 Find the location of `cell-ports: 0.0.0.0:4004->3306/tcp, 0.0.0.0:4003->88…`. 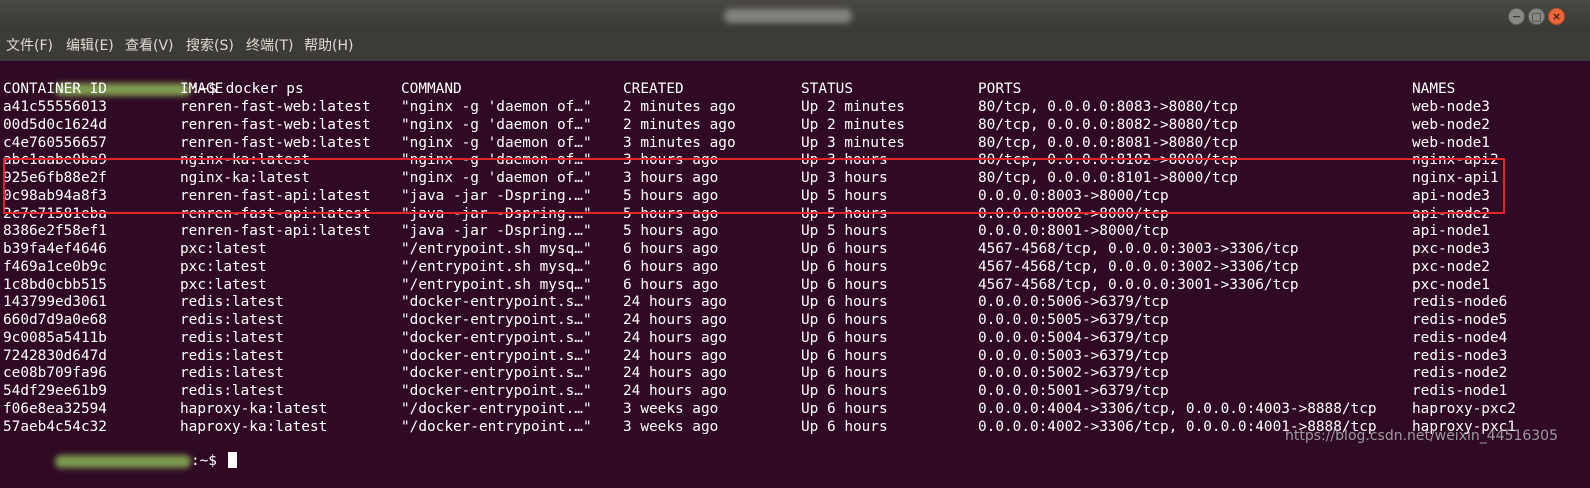

cell-ports: 0.0.0.0:4004->3306/tcp, 0.0.0.0:4003->88… is located at coordinates (1177, 408).